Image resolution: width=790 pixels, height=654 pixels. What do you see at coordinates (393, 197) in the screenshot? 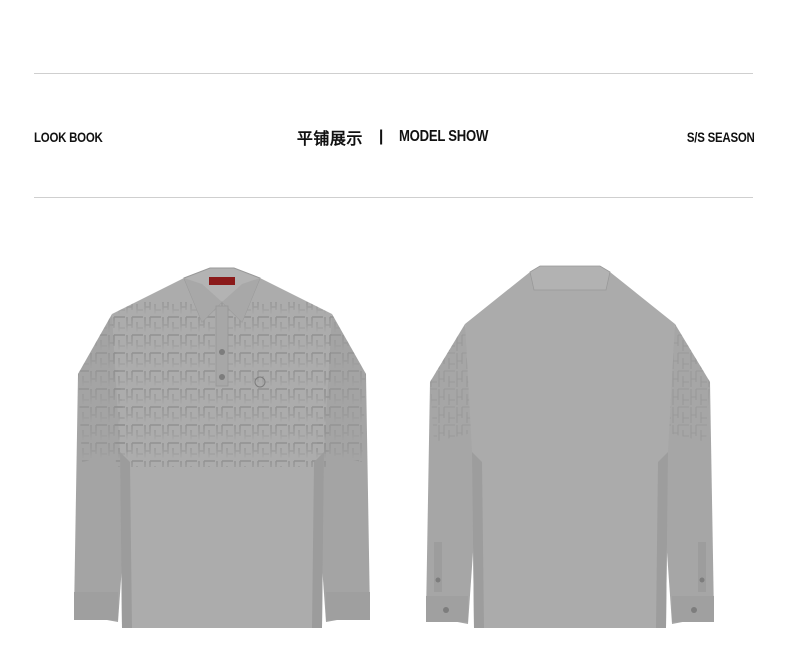
I see `bottom-divider` at bounding box center [393, 197].